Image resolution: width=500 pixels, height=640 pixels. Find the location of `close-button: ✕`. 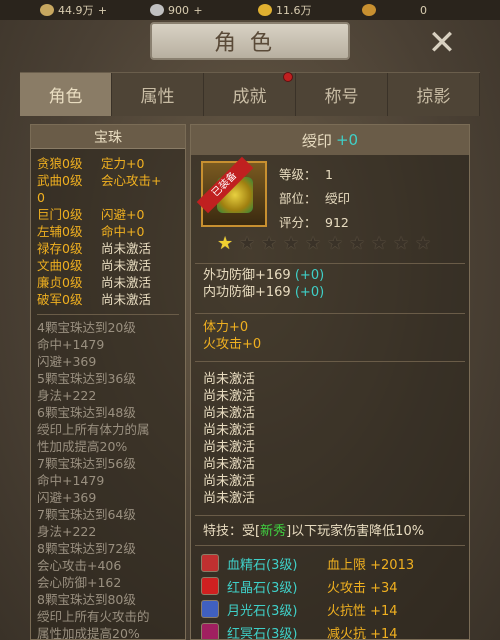

close-button: ✕ is located at coordinates (442, 43).